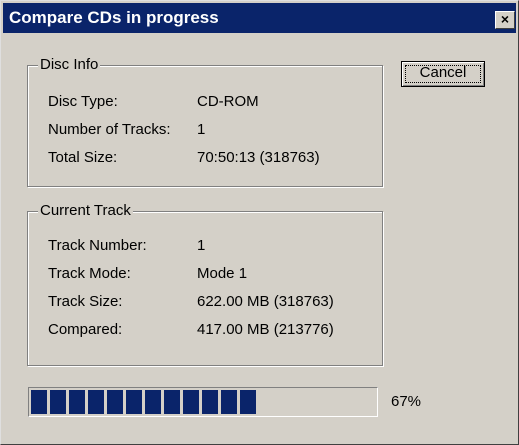 The height and width of the screenshot is (445, 519). Describe the element at coordinates (85, 301) in the screenshot. I see `track-size-label: Track Size:` at that location.